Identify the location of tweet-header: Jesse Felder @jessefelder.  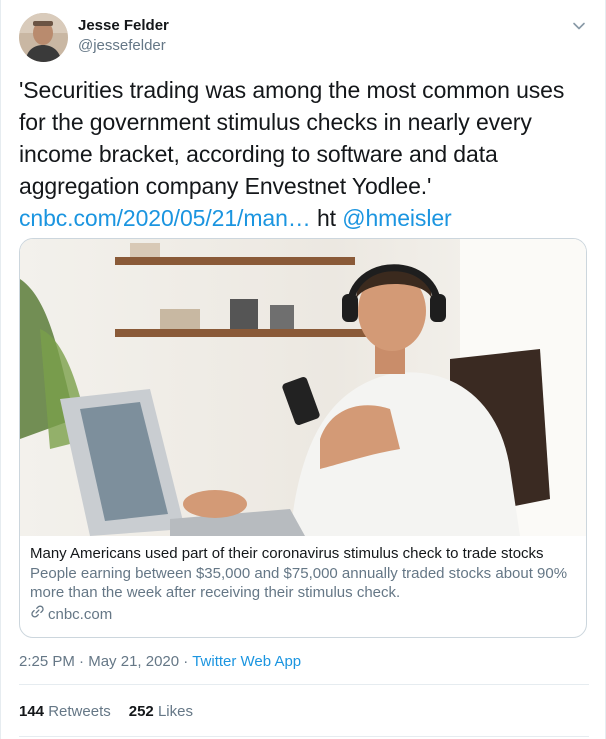
(94, 37).